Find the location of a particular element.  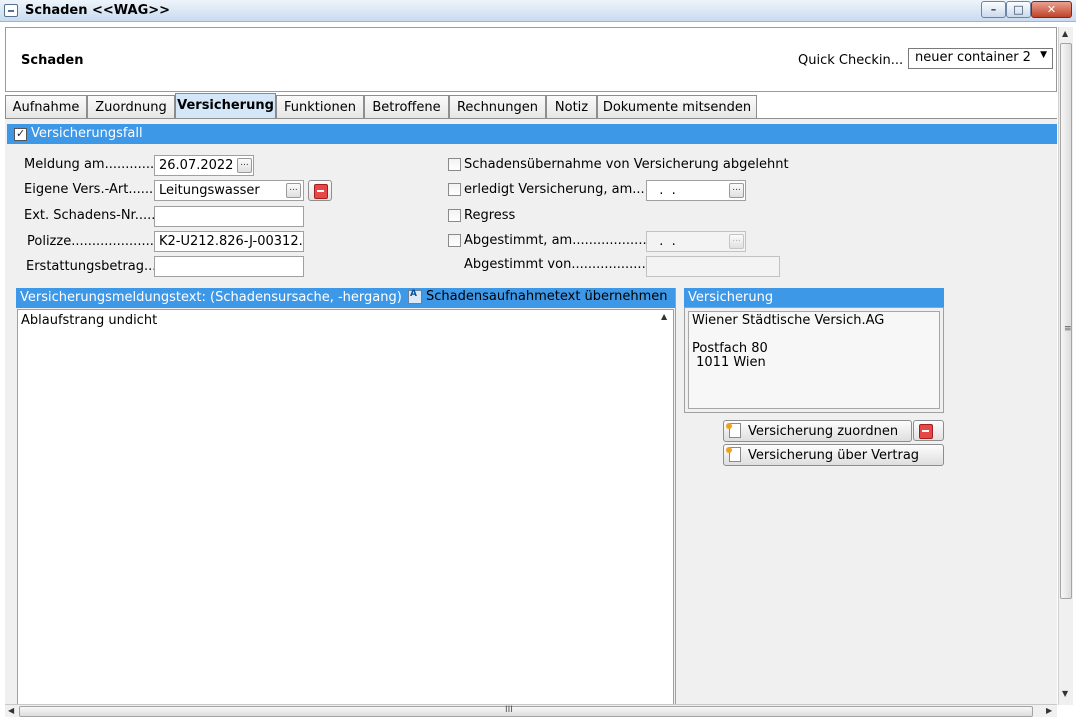

scroll-thumb: ≡ is located at coordinates (1066, 321).